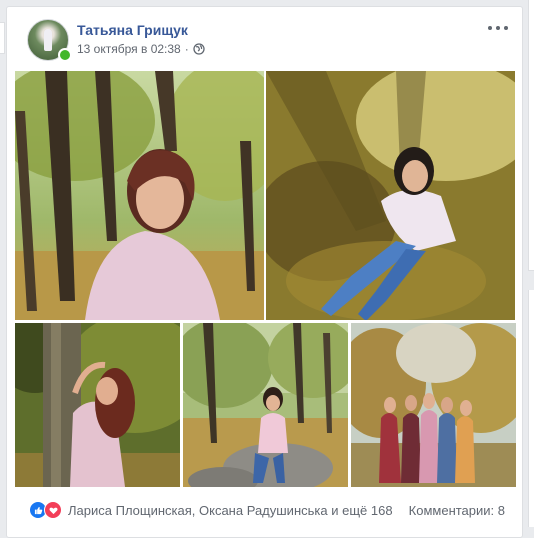 This screenshot has height=538, width=534. Describe the element at coordinates (132, 30) in the screenshot. I see `author-name: Татьяна Грищук` at that location.